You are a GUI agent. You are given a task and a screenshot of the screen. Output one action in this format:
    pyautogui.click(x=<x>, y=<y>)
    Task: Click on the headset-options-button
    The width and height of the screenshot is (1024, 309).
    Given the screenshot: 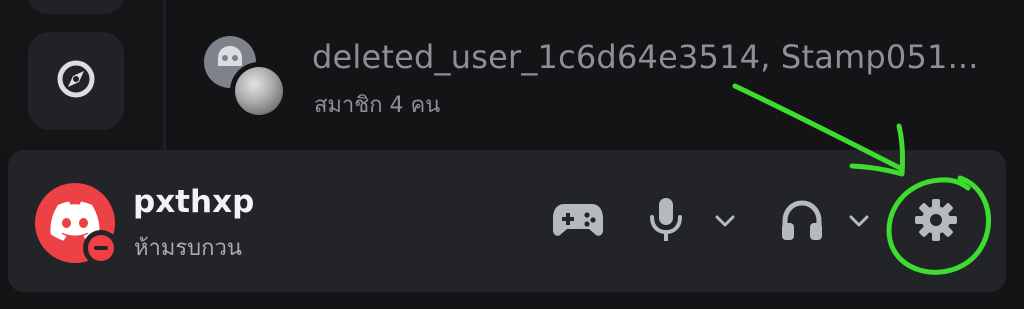 What is the action you would take?
    pyautogui.click(x=859, y=222)
    